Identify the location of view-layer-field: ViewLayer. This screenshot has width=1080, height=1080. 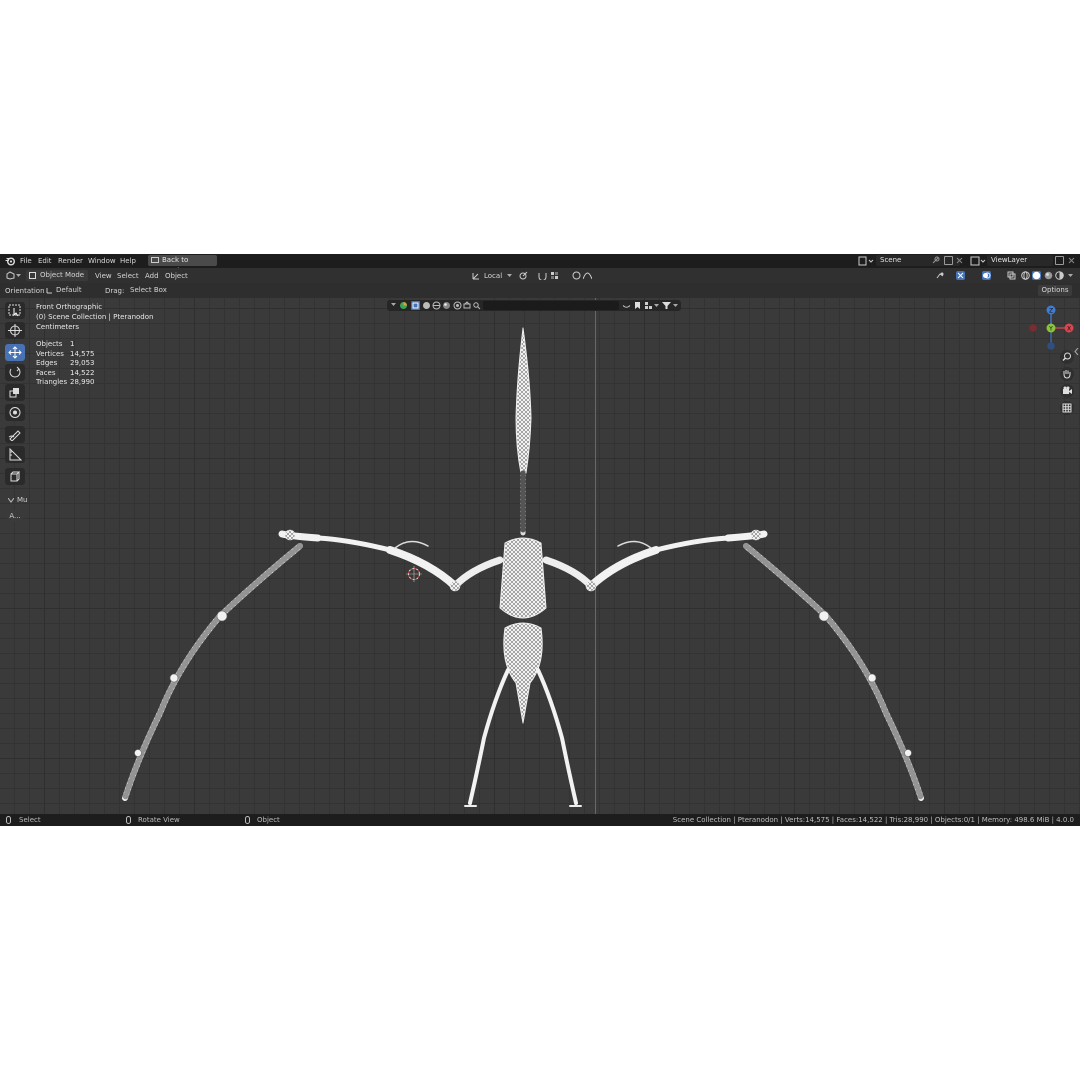
(1020, 260).